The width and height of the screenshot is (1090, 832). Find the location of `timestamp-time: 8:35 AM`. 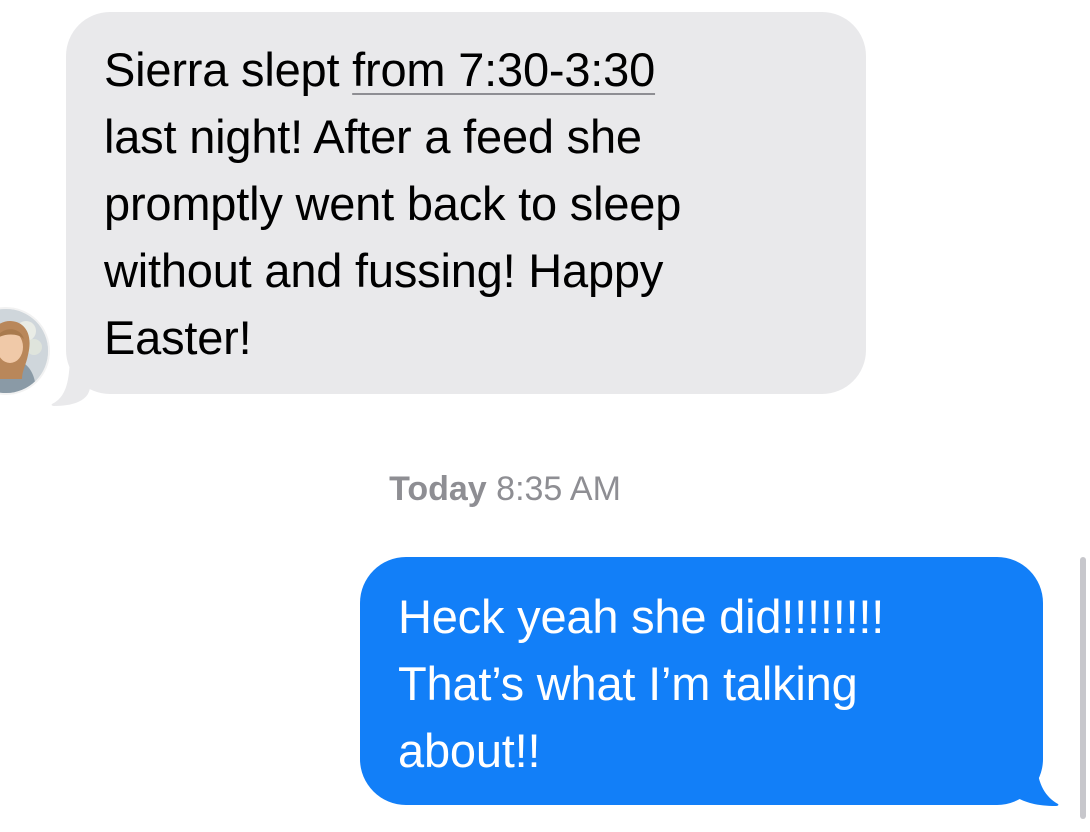

timestamp-time: 8:35 AM is located at coordinates (558, 489).